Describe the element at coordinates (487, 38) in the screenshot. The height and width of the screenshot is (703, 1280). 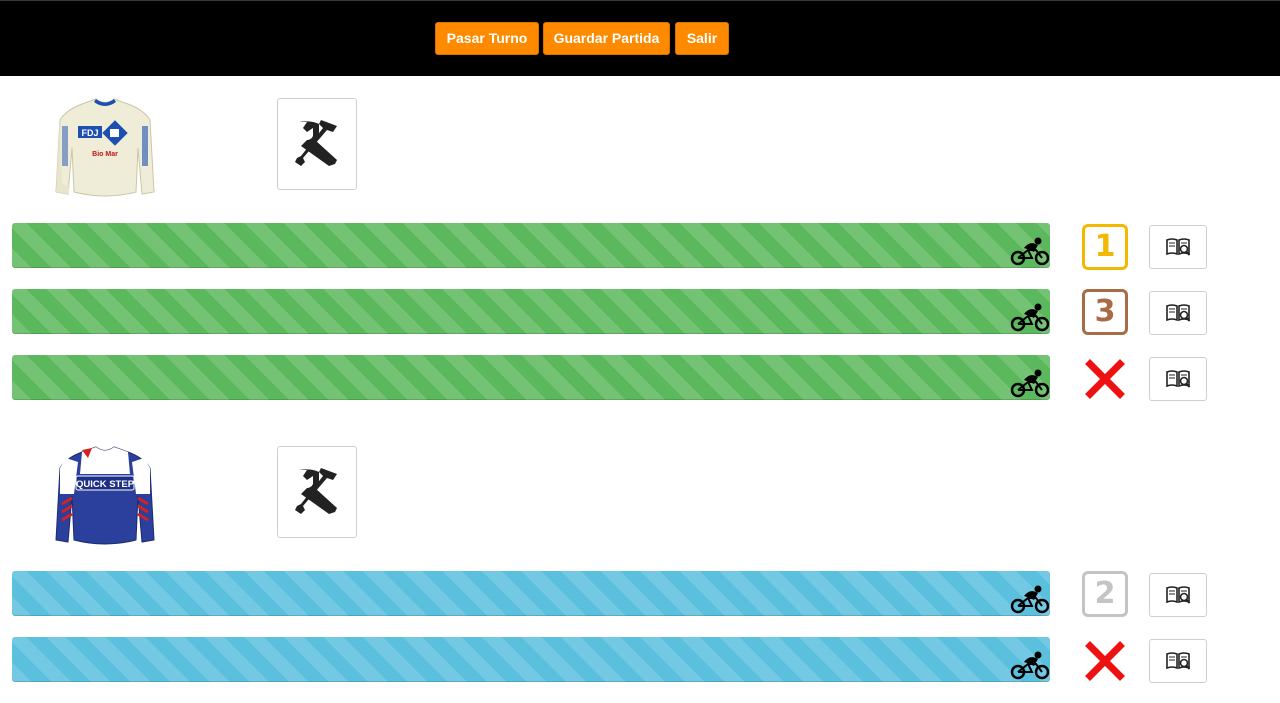
I see `pass-turn-button: Pasar Turno` at that location.